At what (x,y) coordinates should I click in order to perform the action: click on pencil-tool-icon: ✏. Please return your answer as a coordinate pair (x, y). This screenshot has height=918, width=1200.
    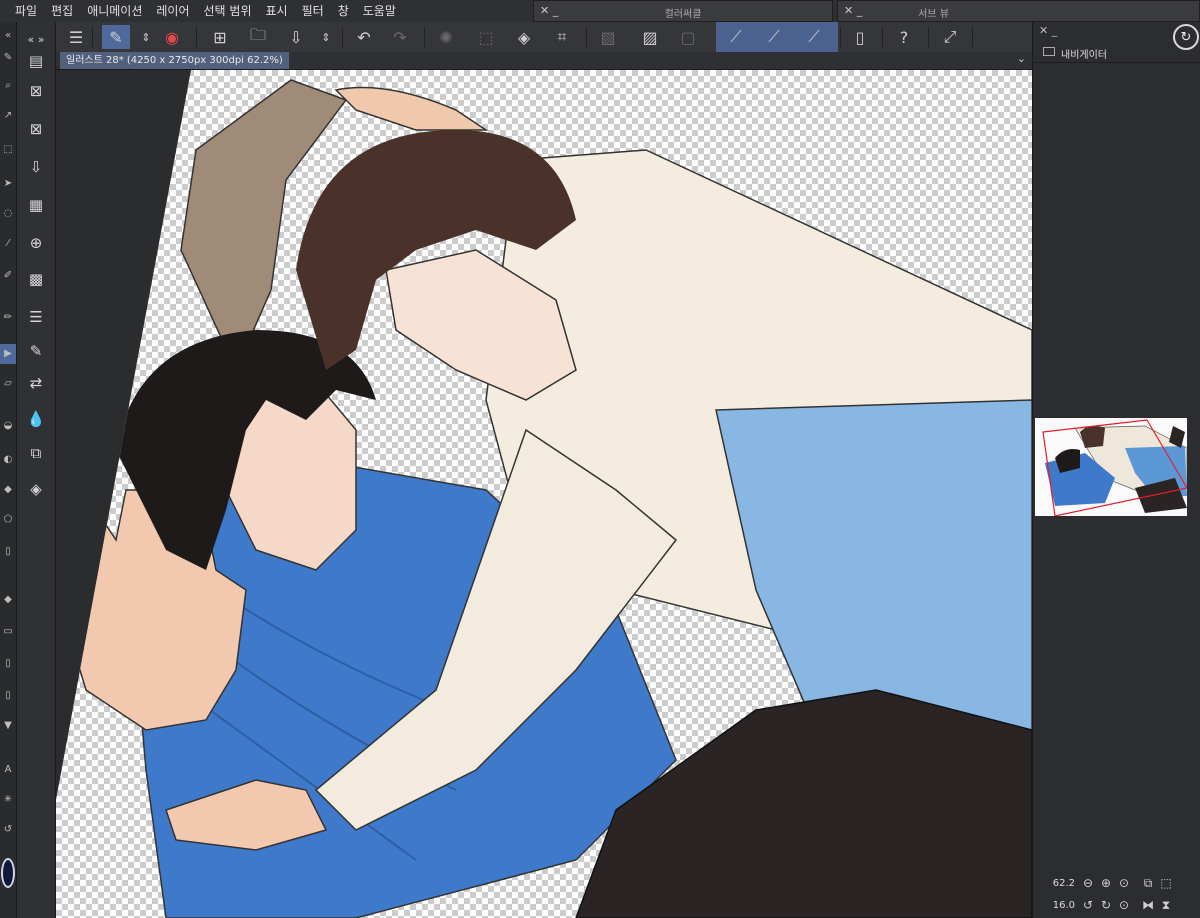
    Looking at the image, I should click on (8, 317).